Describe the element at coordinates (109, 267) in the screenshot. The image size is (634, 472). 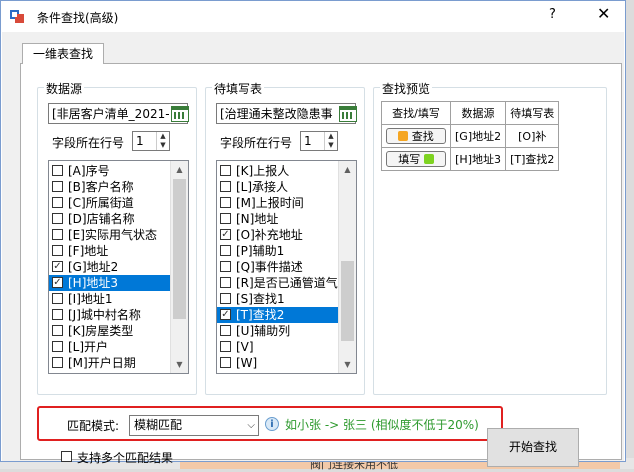
I see `list-item: ✓ [G]地址2` at that location.